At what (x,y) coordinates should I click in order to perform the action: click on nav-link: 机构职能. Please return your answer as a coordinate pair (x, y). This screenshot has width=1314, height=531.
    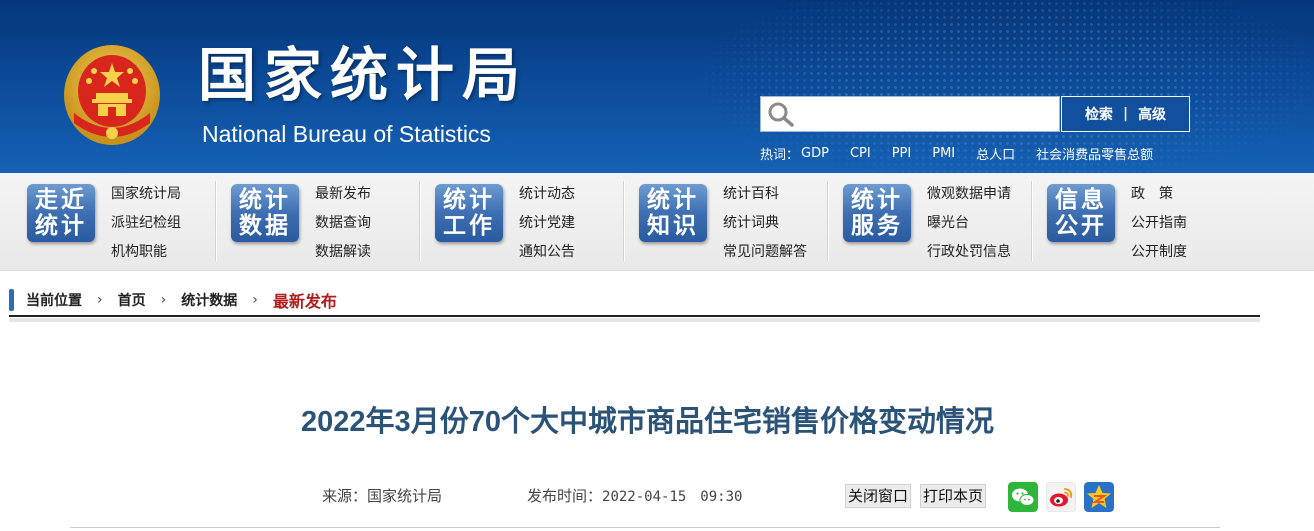
    Looking at the image, I should click on (146, 252).